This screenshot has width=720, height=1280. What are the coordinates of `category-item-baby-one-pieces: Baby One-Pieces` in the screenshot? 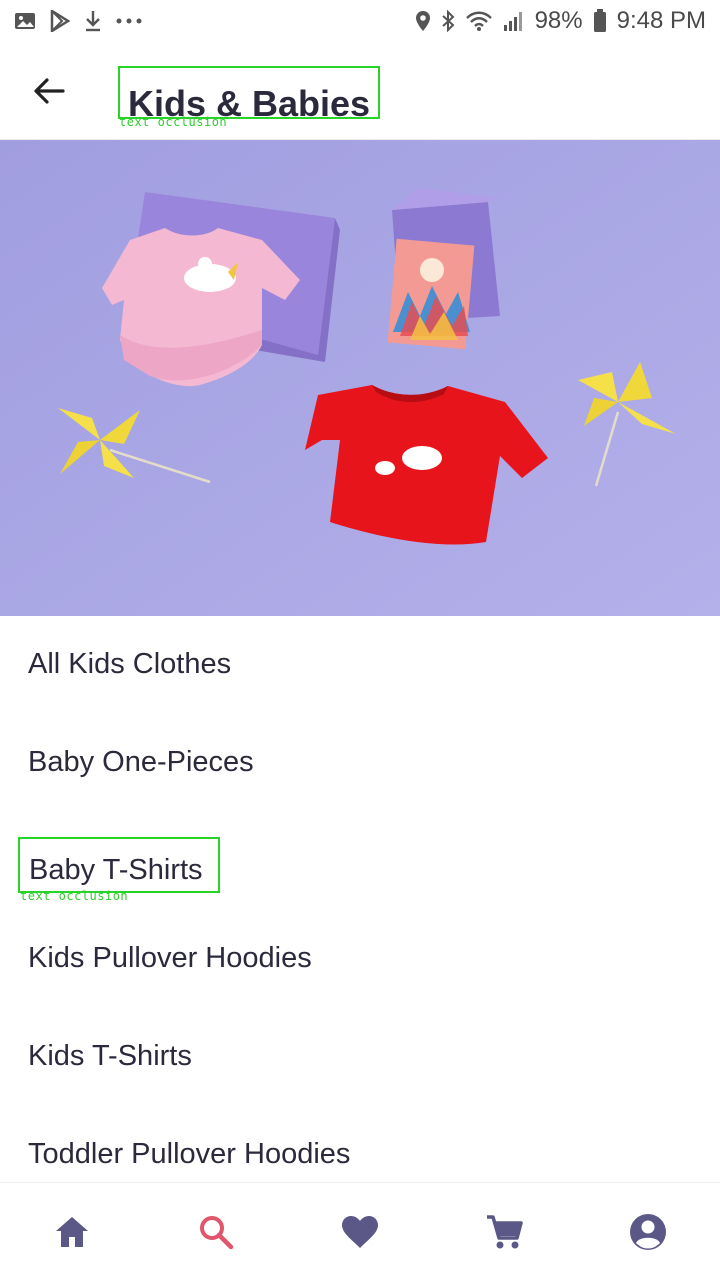 It's located at (141, 762).